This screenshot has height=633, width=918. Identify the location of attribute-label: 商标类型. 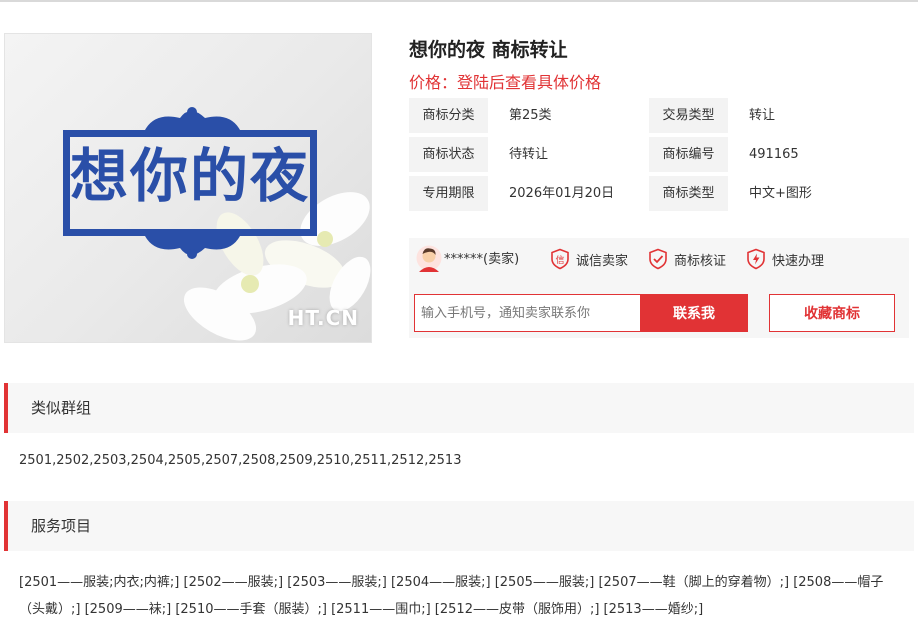
(688, 193).